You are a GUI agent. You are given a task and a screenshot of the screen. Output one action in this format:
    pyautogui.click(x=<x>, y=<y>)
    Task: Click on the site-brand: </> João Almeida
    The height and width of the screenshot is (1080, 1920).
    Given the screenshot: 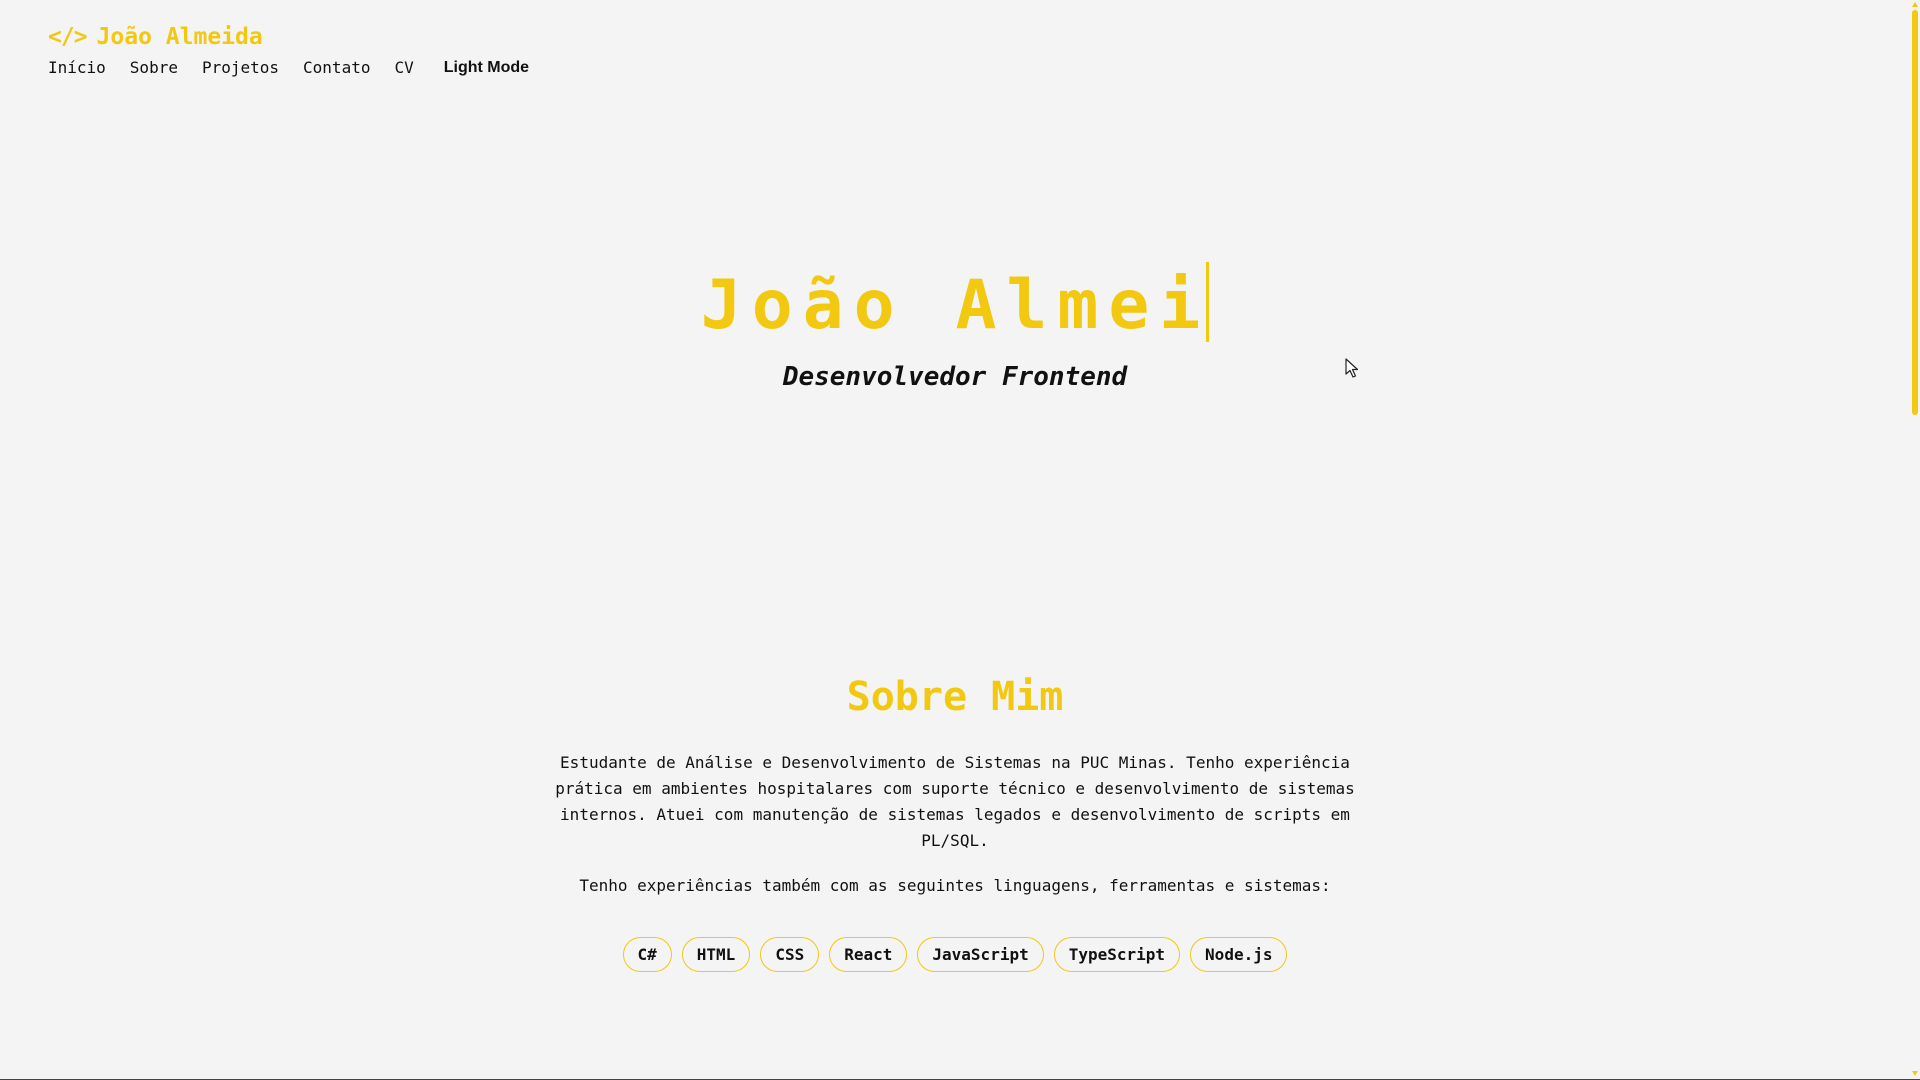 What is the action you would take?
    pyautogui.click(x=155, y=37)
    